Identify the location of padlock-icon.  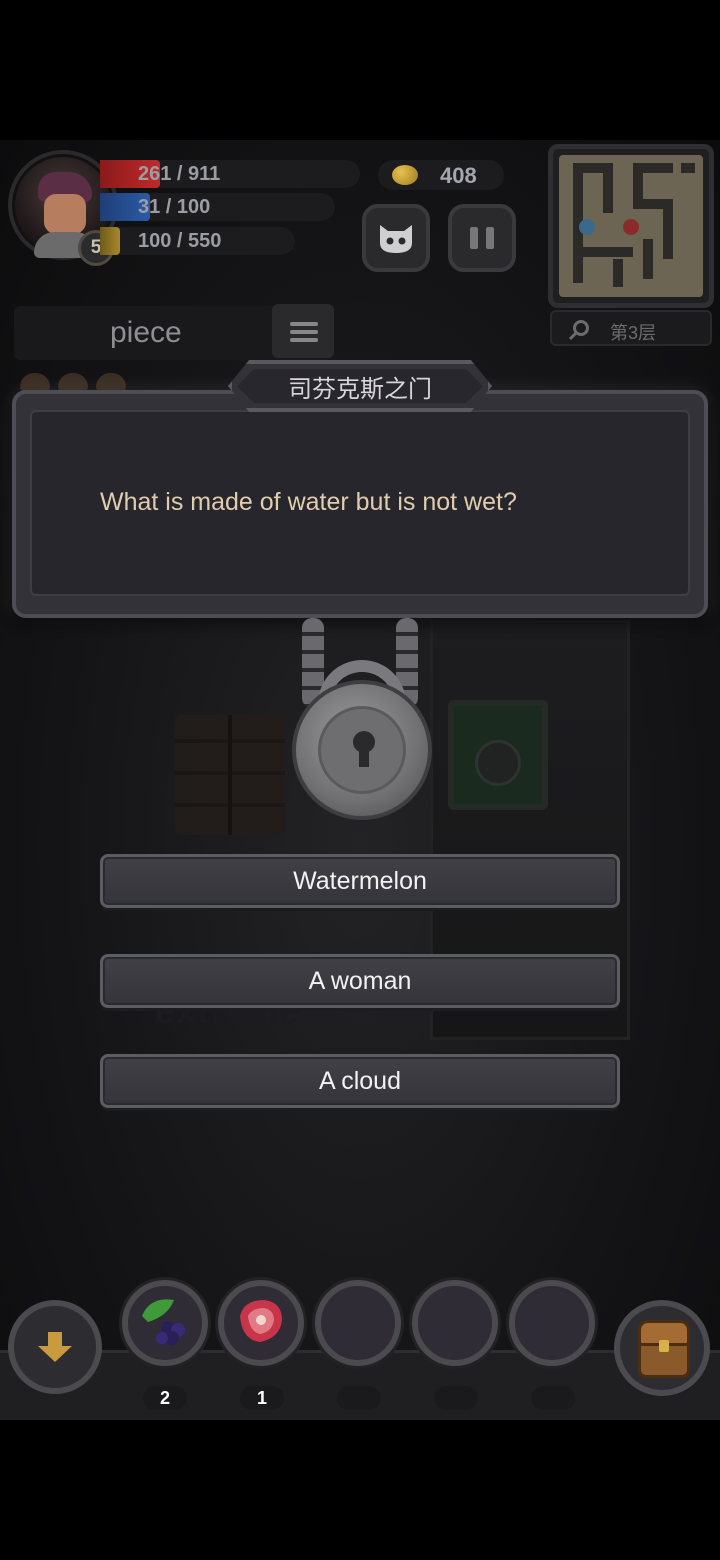
(362, 750).